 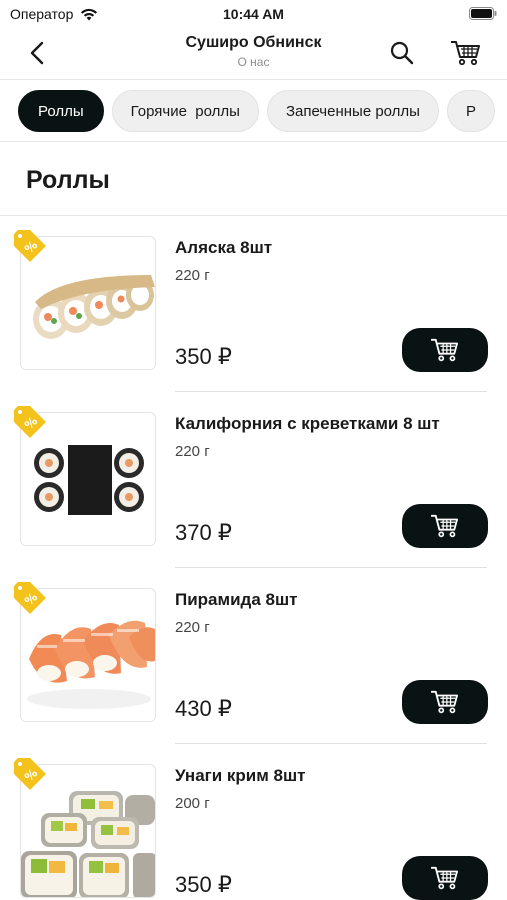 What do you see at coordinates (203, 532) in the screenshot?
I see `product-price: 370 ₽` at bounding box center [203, 532].